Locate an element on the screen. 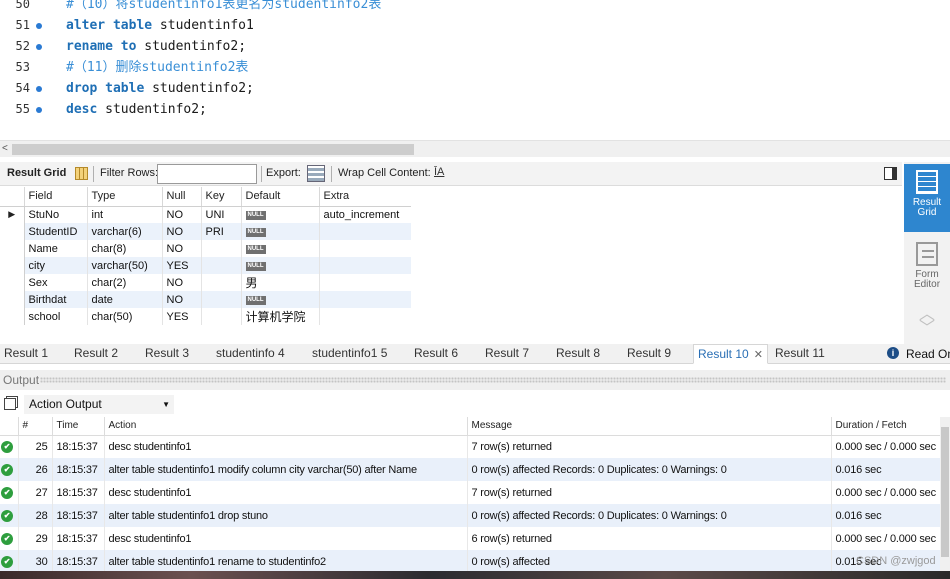 The image size is (950, 579). cell-field: StudentID is located at coordinates (56, 231).